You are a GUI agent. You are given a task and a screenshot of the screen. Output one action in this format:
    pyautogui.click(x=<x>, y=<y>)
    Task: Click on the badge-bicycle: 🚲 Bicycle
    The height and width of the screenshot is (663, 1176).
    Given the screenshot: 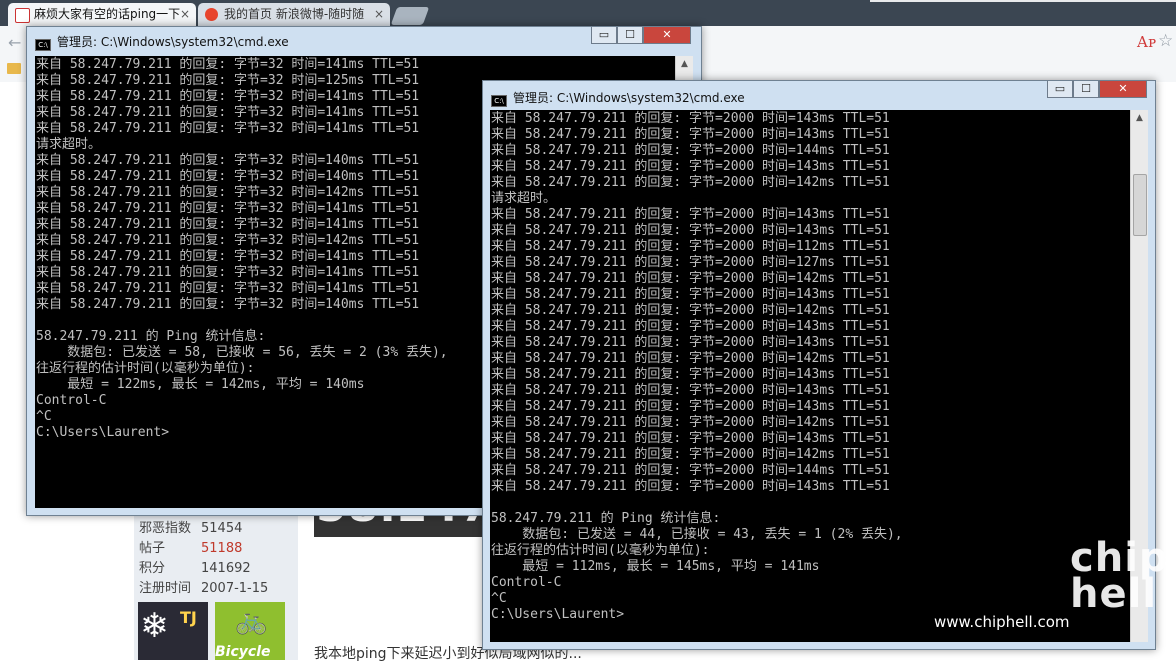 What is the action you would take?
    pyautogui.click(x=250, y=631)
    